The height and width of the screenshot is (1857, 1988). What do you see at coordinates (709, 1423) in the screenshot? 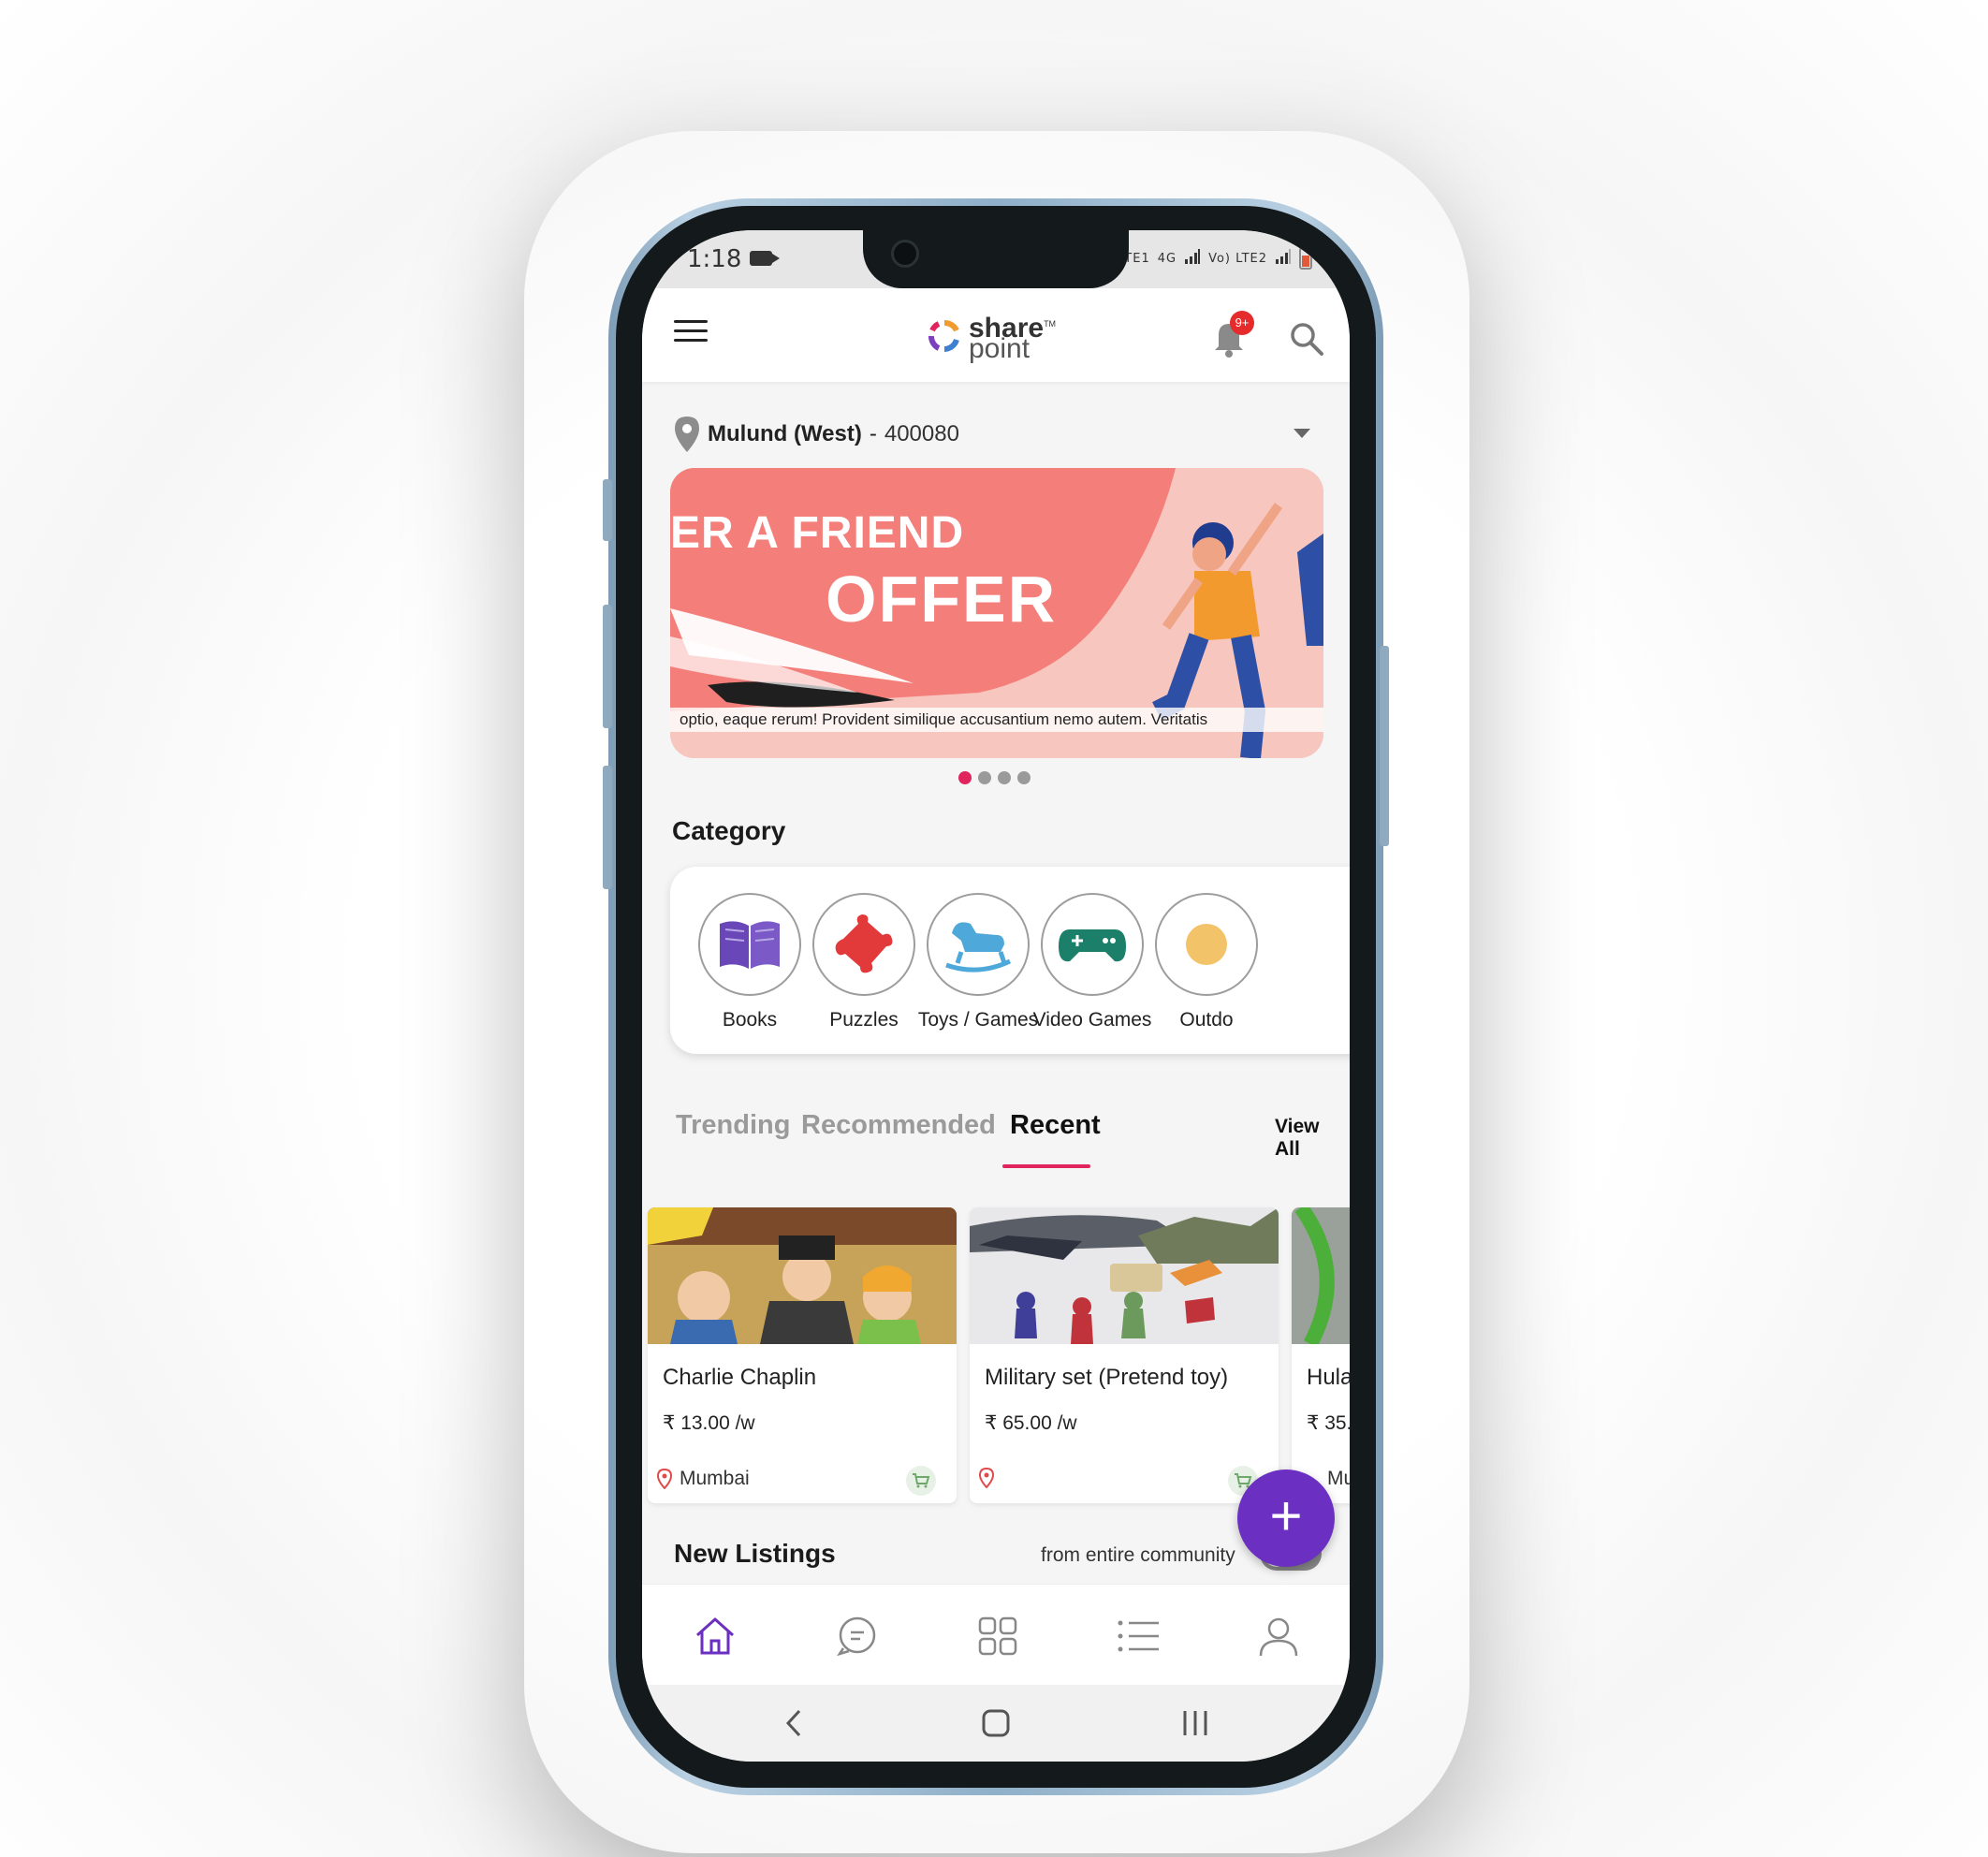
I see `product-price: ₹ 13.00 /w` at bounding box center [709, 1423].